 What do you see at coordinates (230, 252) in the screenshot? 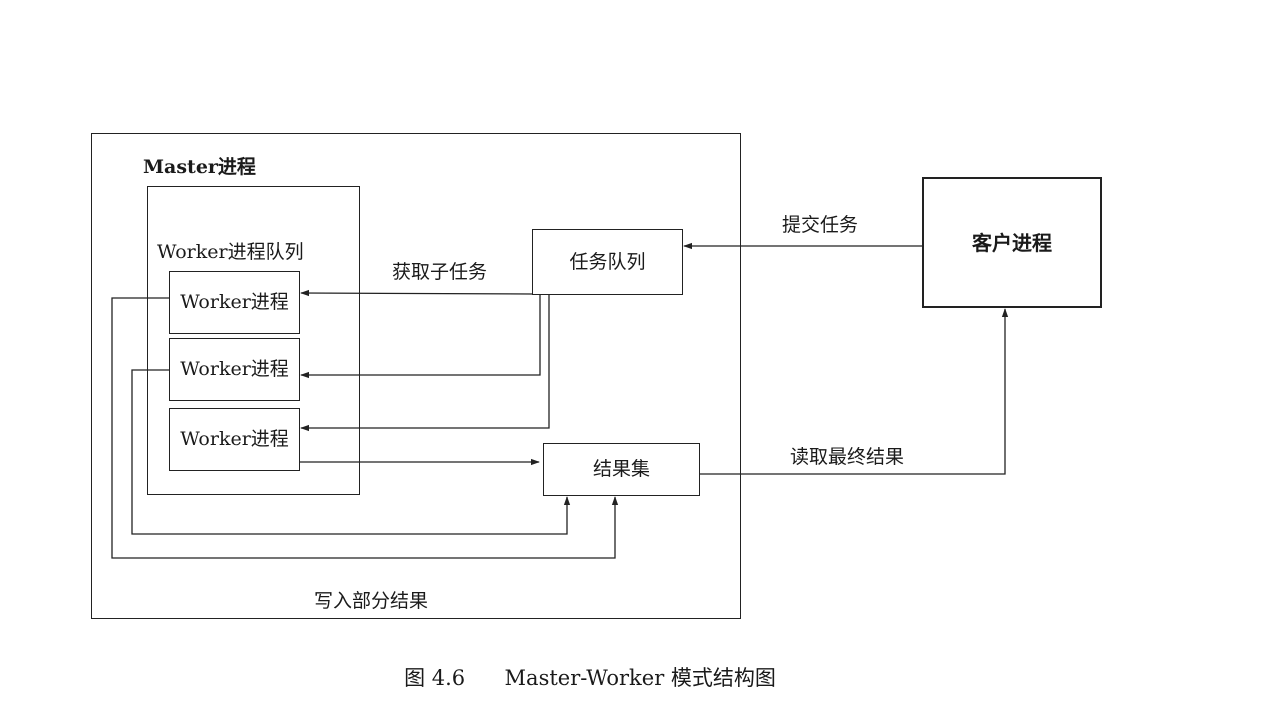
I see `worker-queue-label: Worker进程队列` at bounding box center [230, 252].